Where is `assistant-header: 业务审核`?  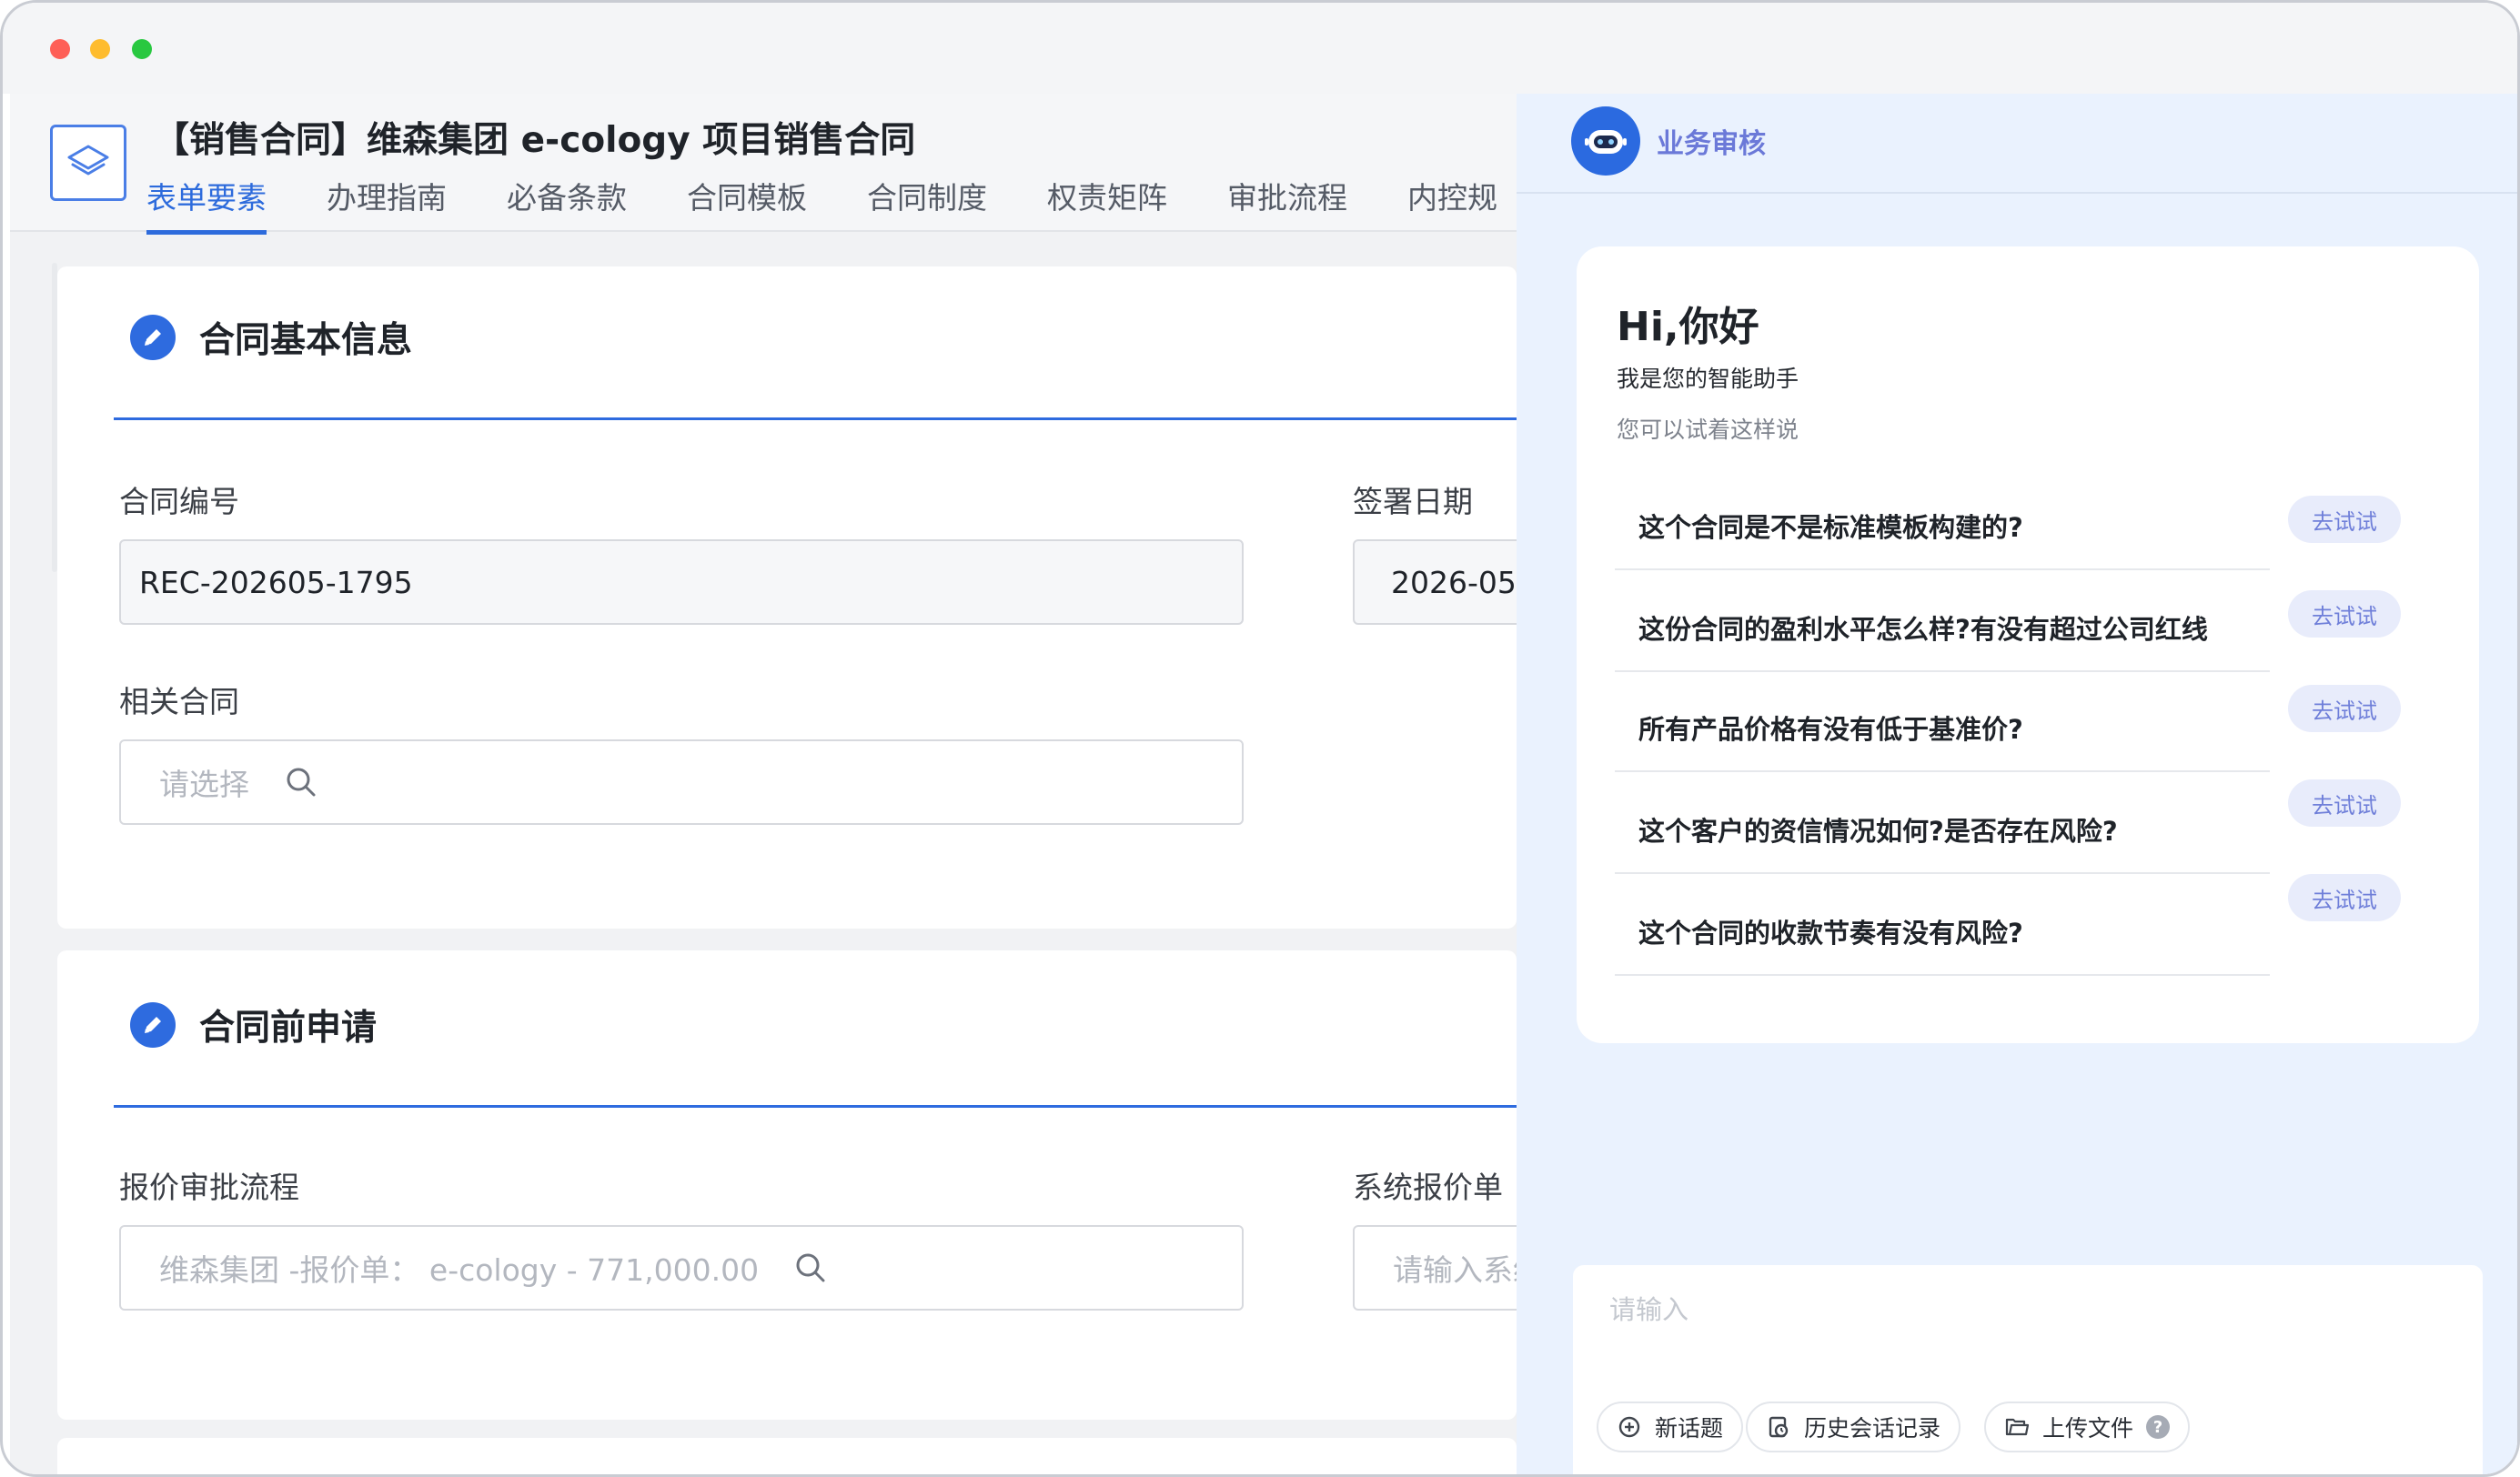 assistant-header: 业务审核 is located at coordinates (2017, 144).